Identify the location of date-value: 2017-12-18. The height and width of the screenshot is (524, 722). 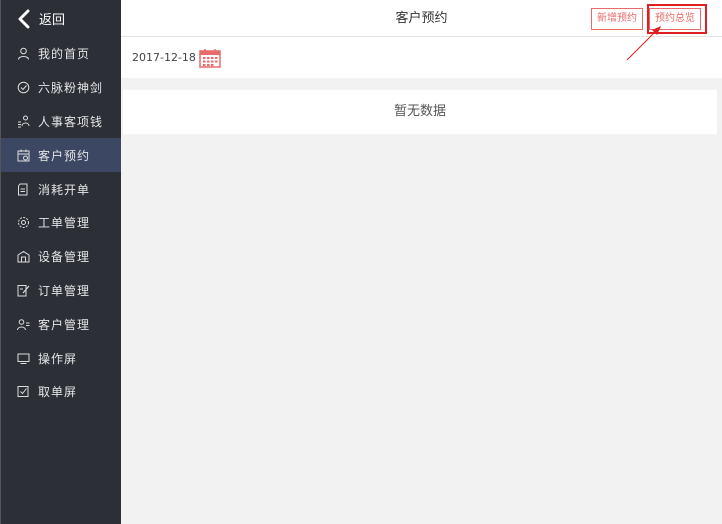
(164, 57).